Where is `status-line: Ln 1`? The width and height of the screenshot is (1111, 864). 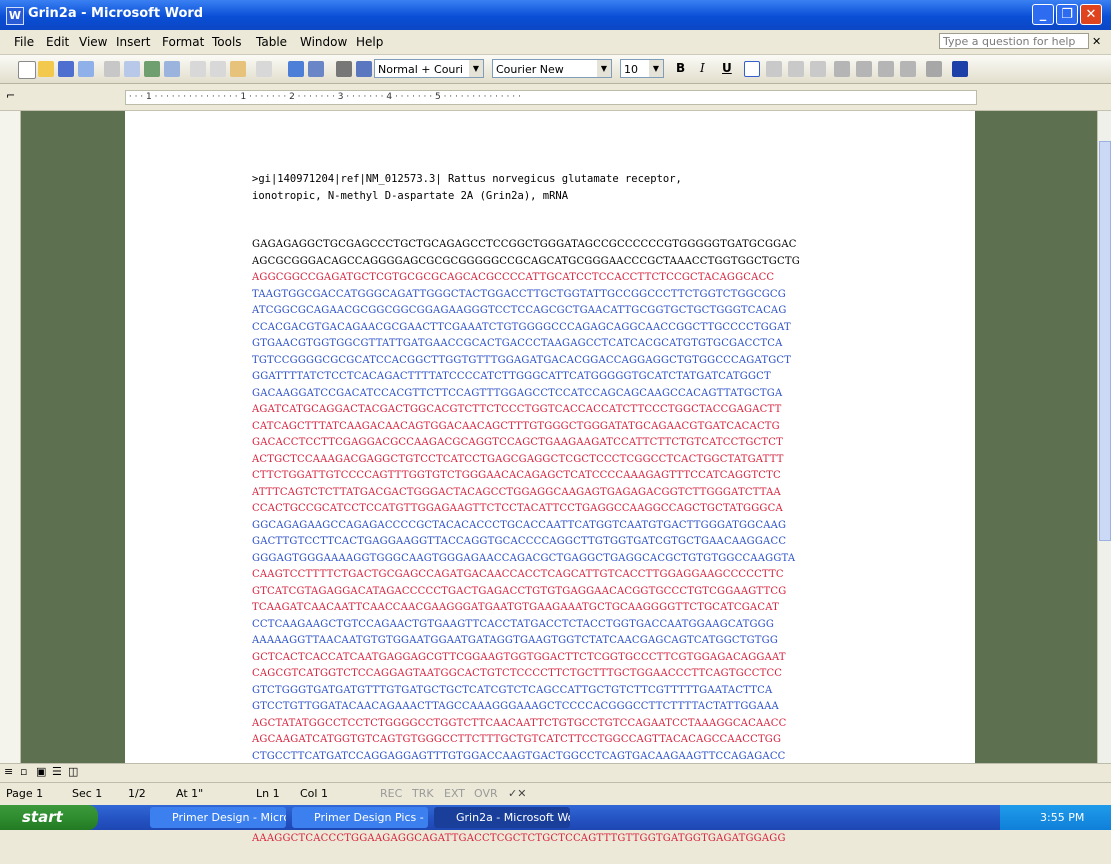 status-line: Ln 1 is located at coordinates (268, 793).